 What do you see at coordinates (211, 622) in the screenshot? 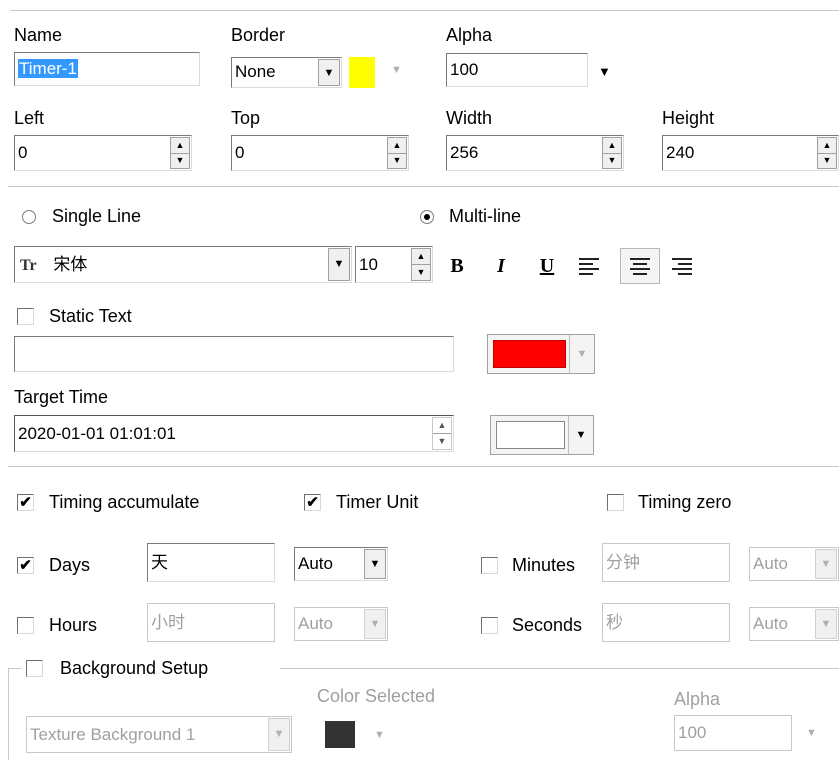
I see `hours-unit-input: 小时` at bounding box center [211, 622].